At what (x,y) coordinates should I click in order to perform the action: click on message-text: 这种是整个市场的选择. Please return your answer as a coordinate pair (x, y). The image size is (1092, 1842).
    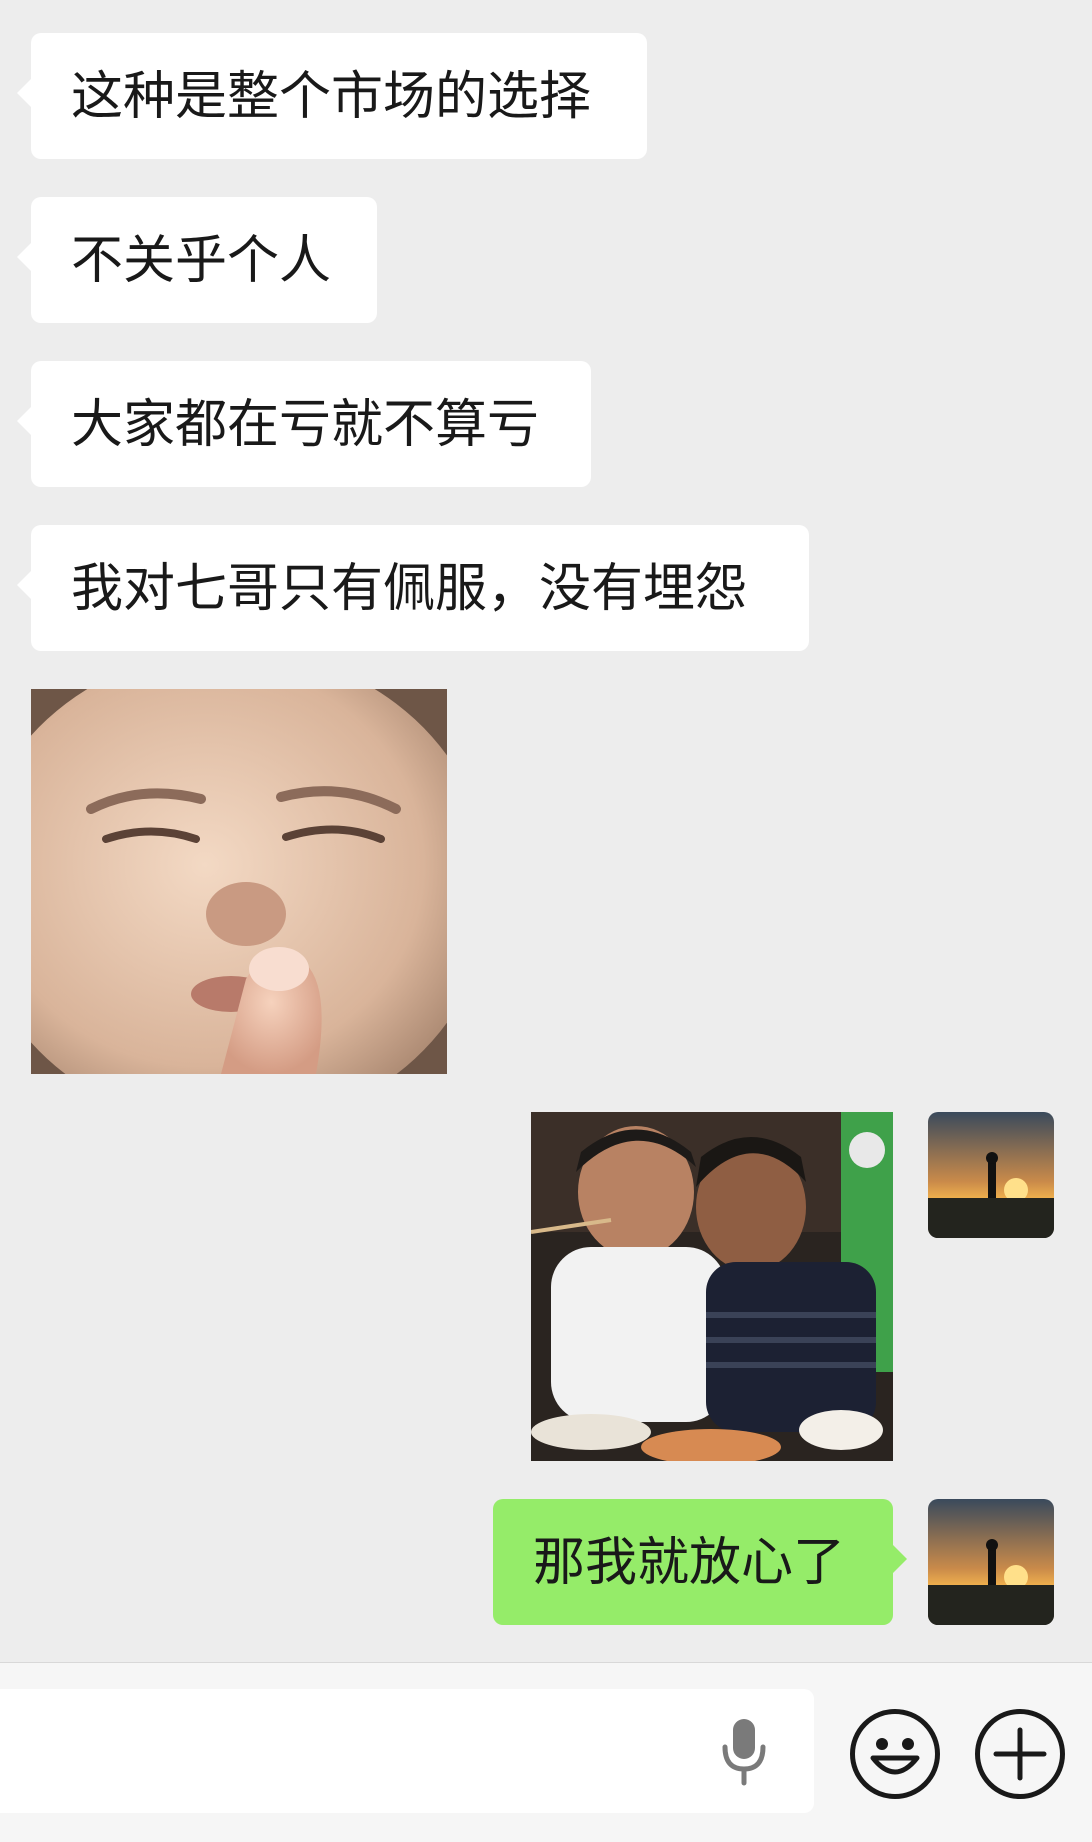
    Looking at the image, I should click on (331, 97).